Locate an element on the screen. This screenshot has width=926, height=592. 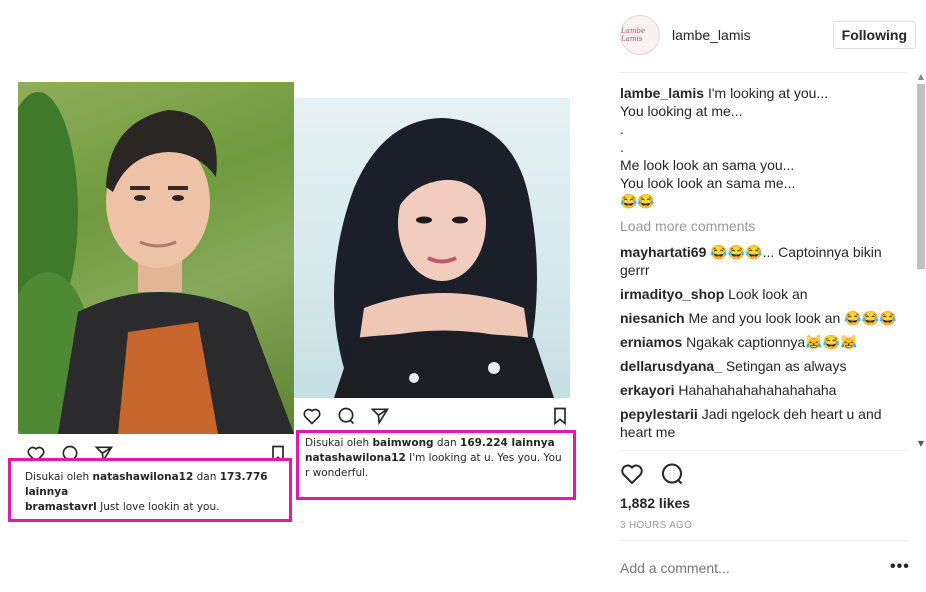
post-header: Lambe Lamis lambe_lamis Following is located at coordinates (768, 35).